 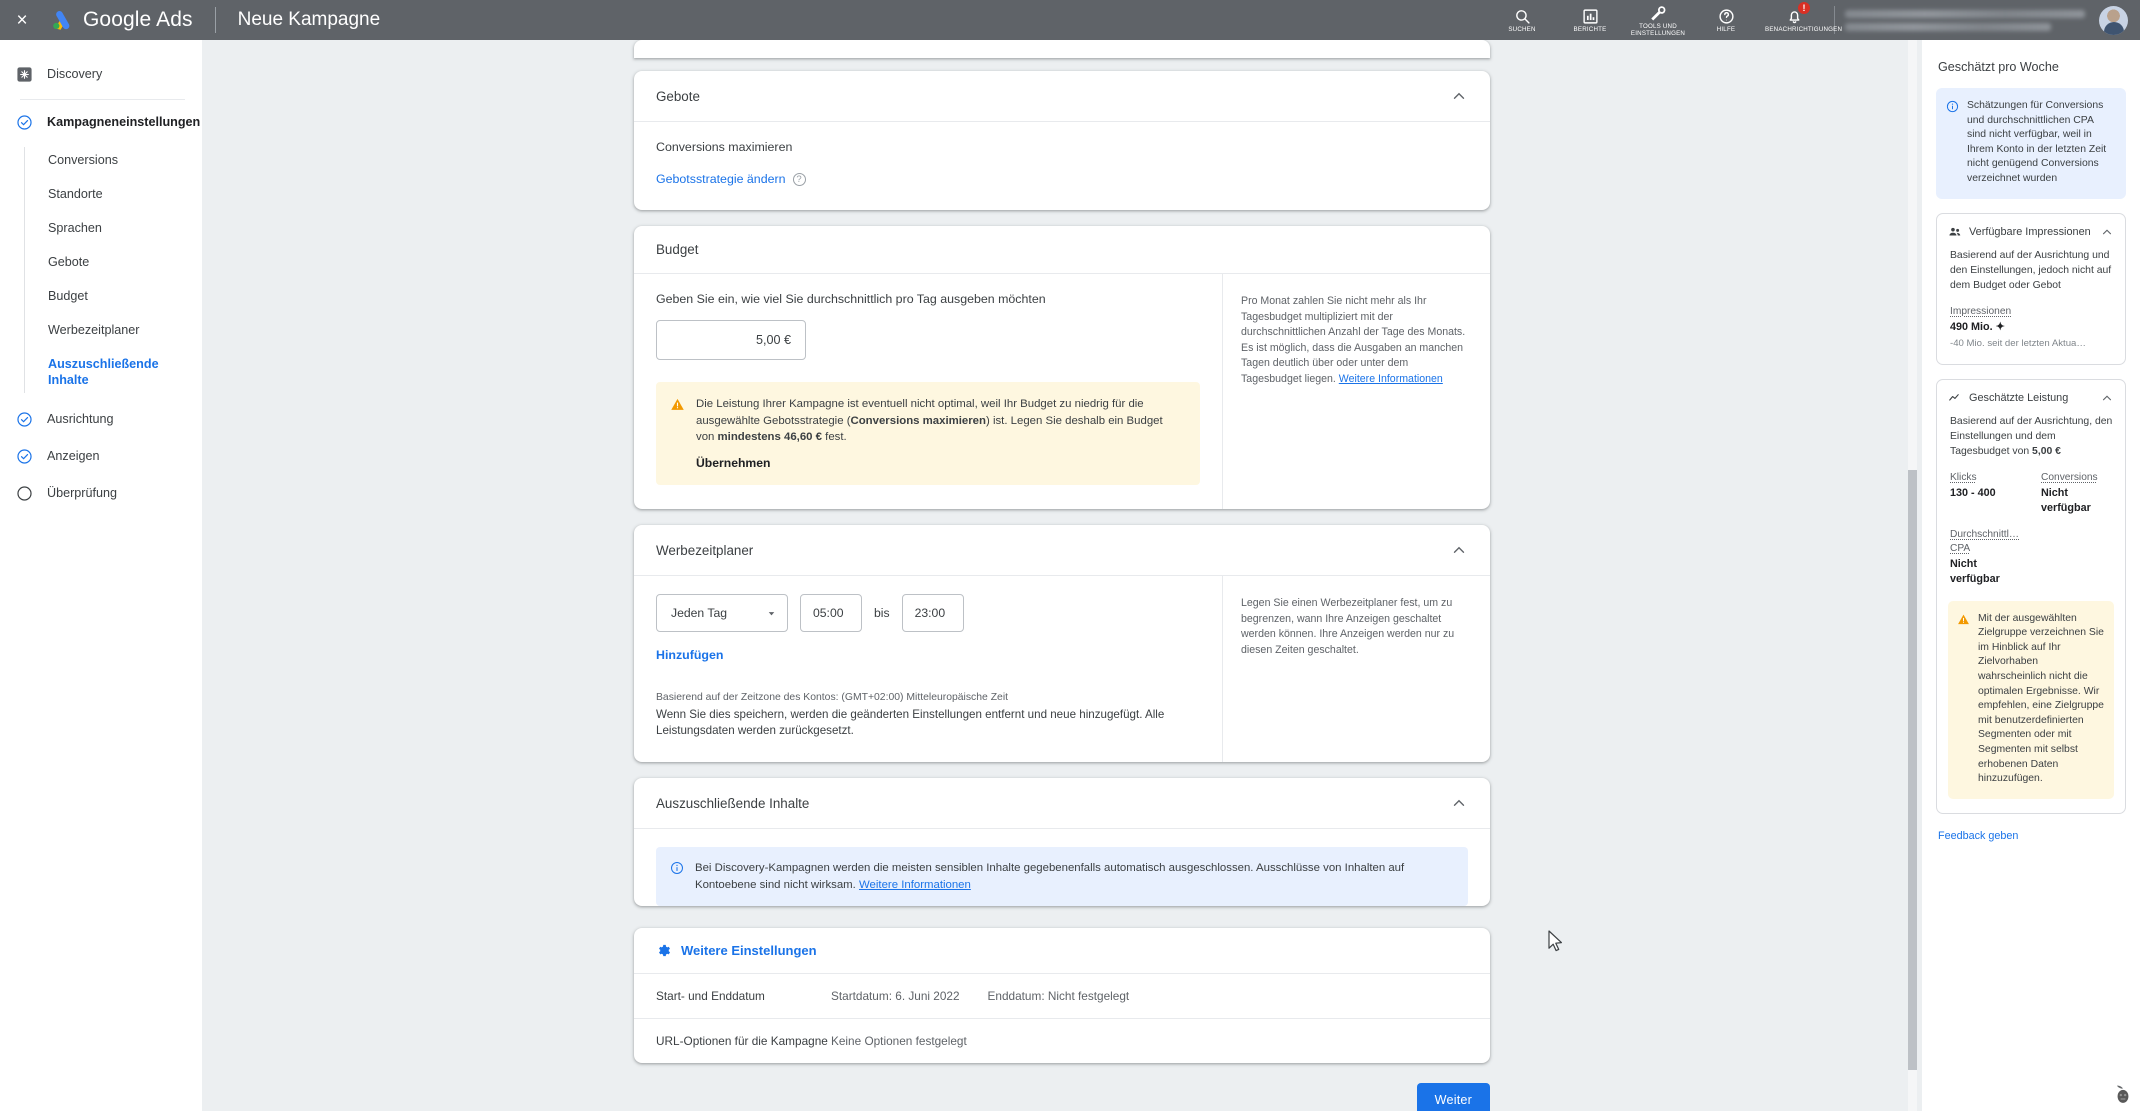 I want to click on excluded-title: Auszuschließende Inhalte, so click(x=733, y=803).